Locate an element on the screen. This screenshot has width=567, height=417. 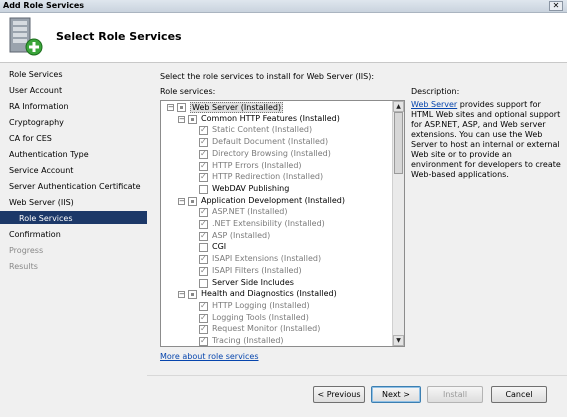
wizard-header: Select Role Services is located at coordinates (283, 38).